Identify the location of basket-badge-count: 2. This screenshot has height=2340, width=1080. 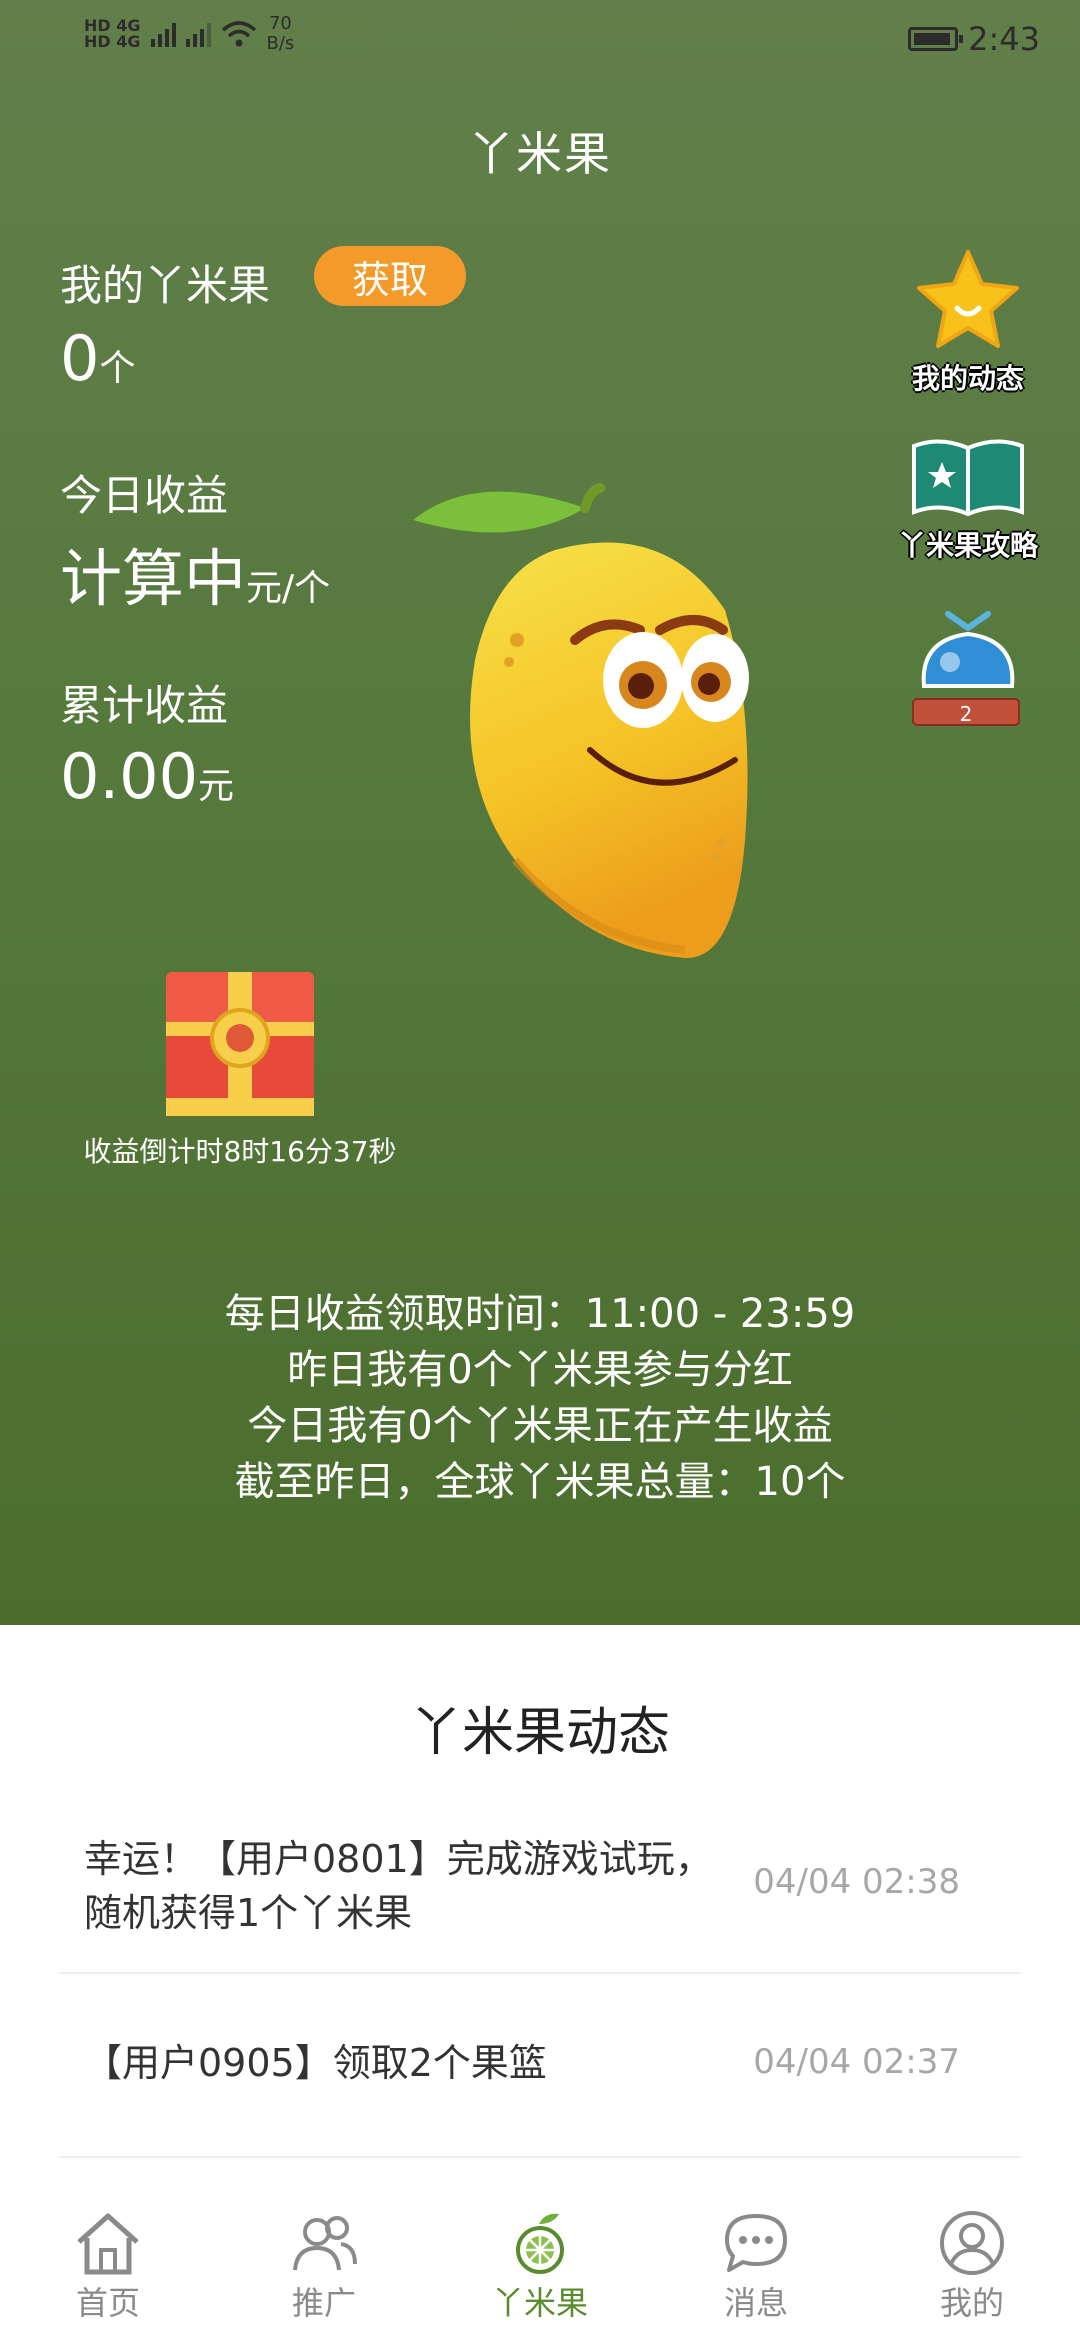
(966, 714).